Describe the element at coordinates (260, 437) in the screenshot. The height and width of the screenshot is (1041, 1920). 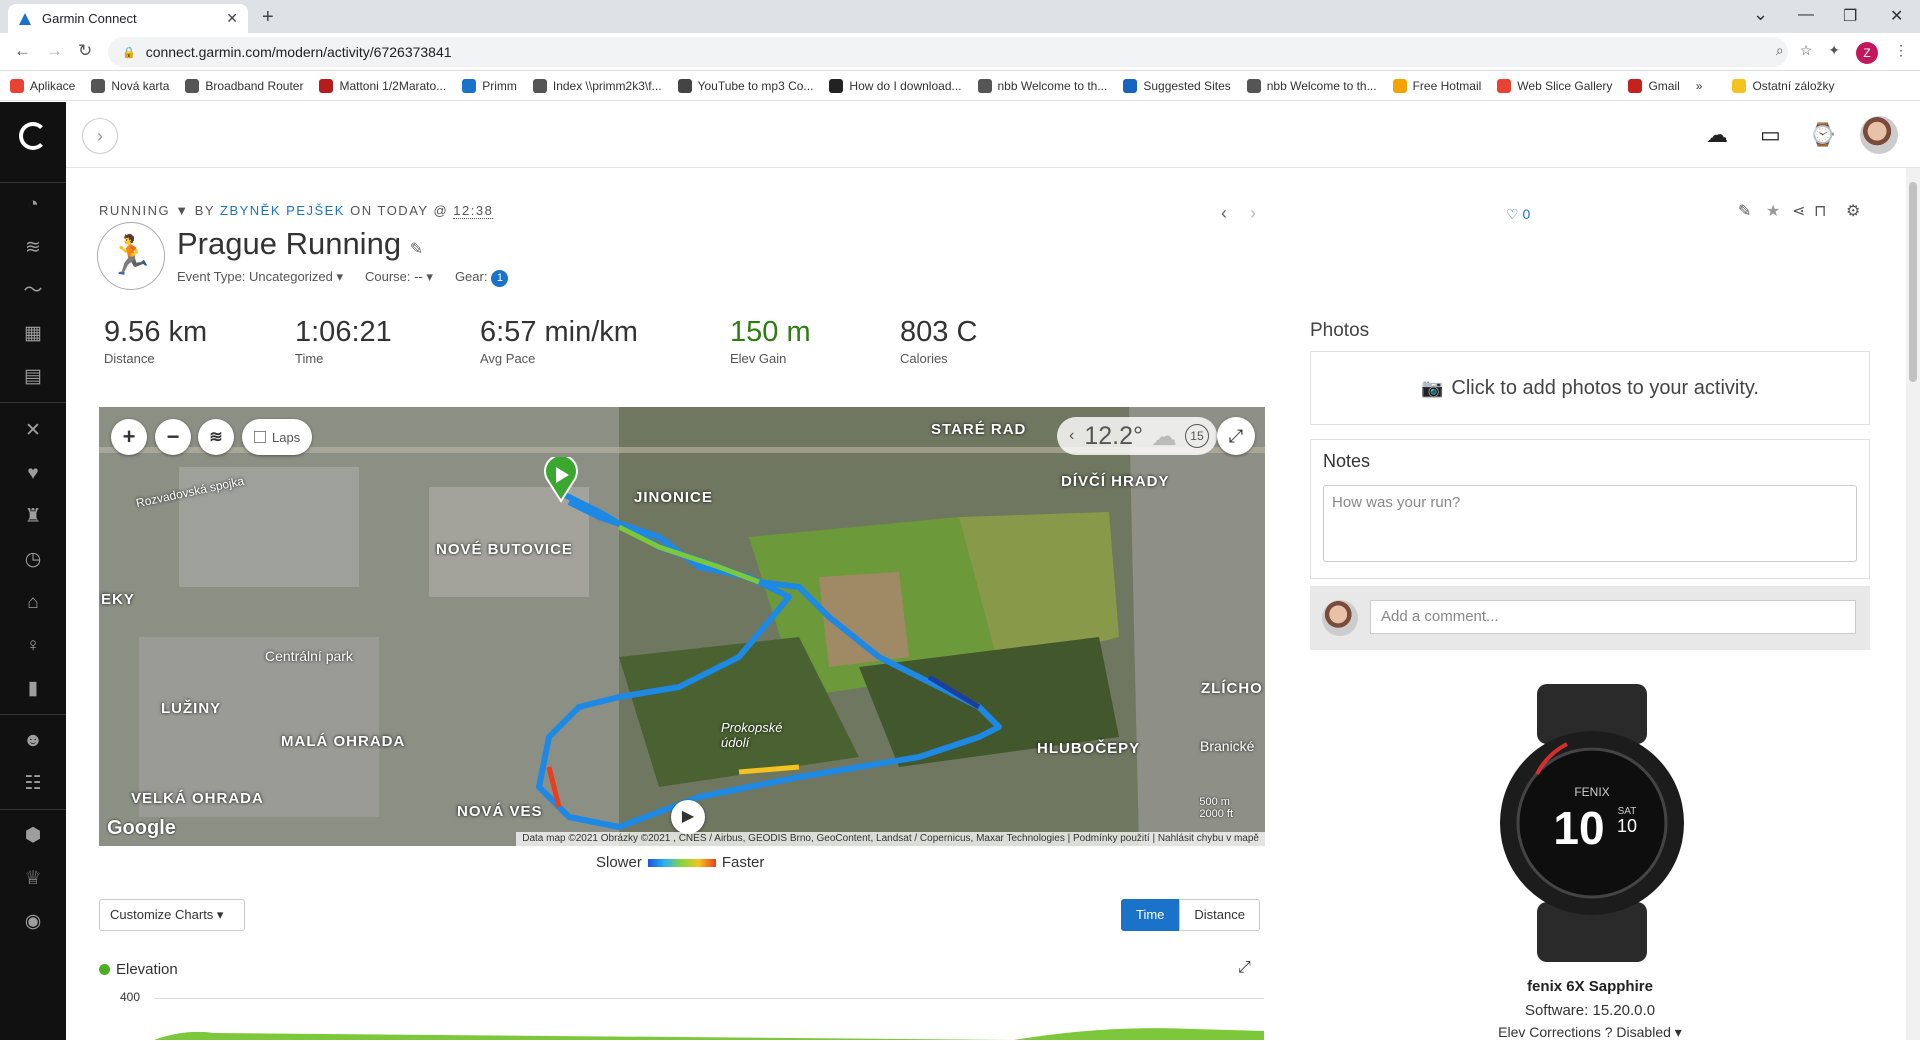
I see `laps-checkbox` at that location.